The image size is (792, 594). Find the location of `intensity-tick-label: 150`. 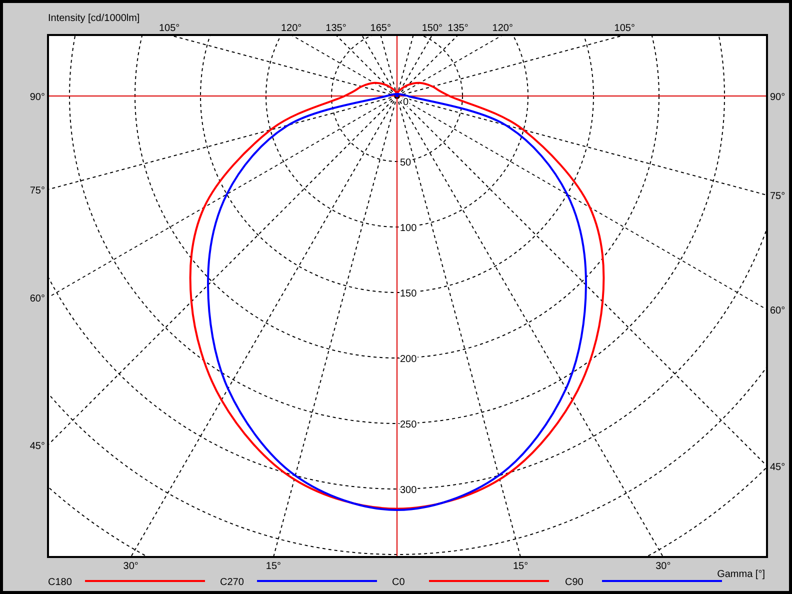

intensity-tick-label: 150 is located at coordinates (408, 294).